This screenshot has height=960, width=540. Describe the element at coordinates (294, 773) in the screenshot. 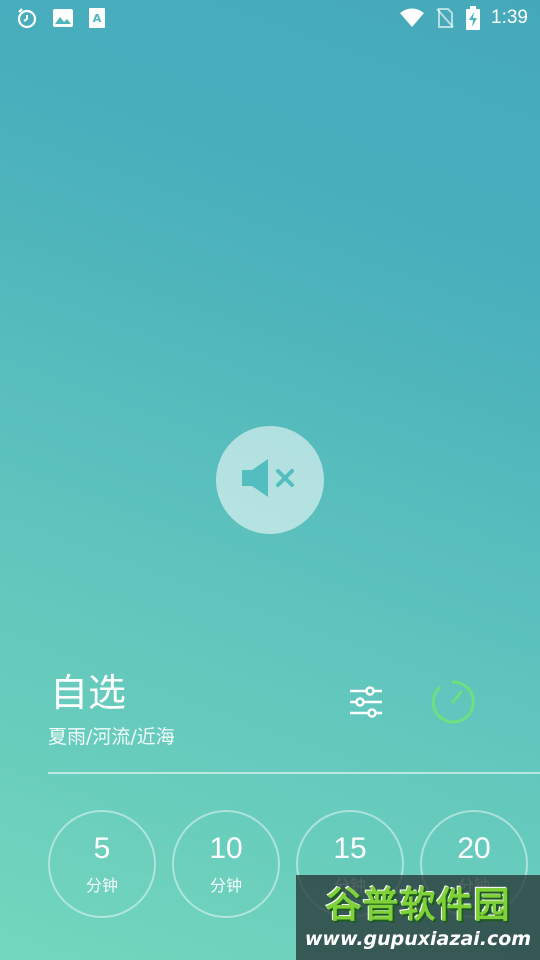

I see `divider` at that location.